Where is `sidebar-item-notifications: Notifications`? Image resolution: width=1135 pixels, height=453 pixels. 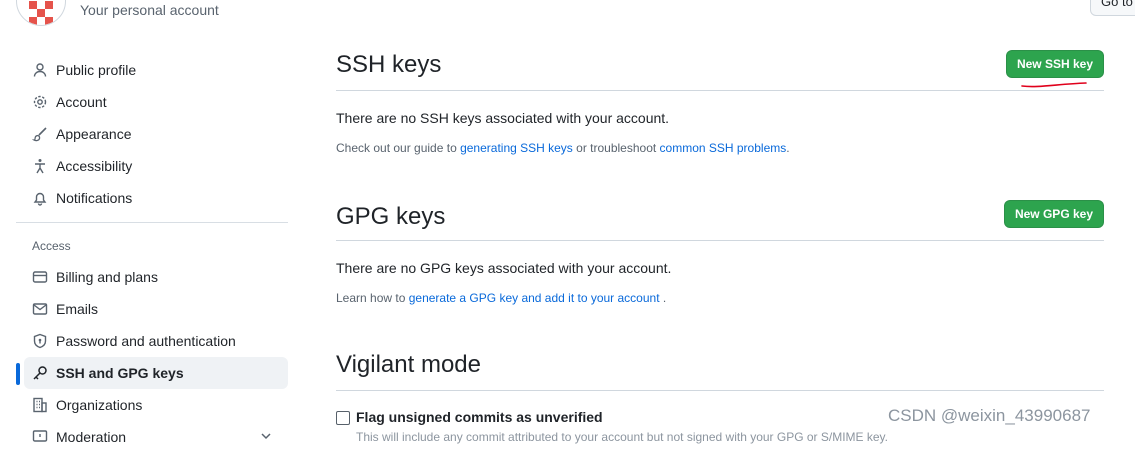
sidebar-item-notifications: Notifications is located at coordinates (152, 198).